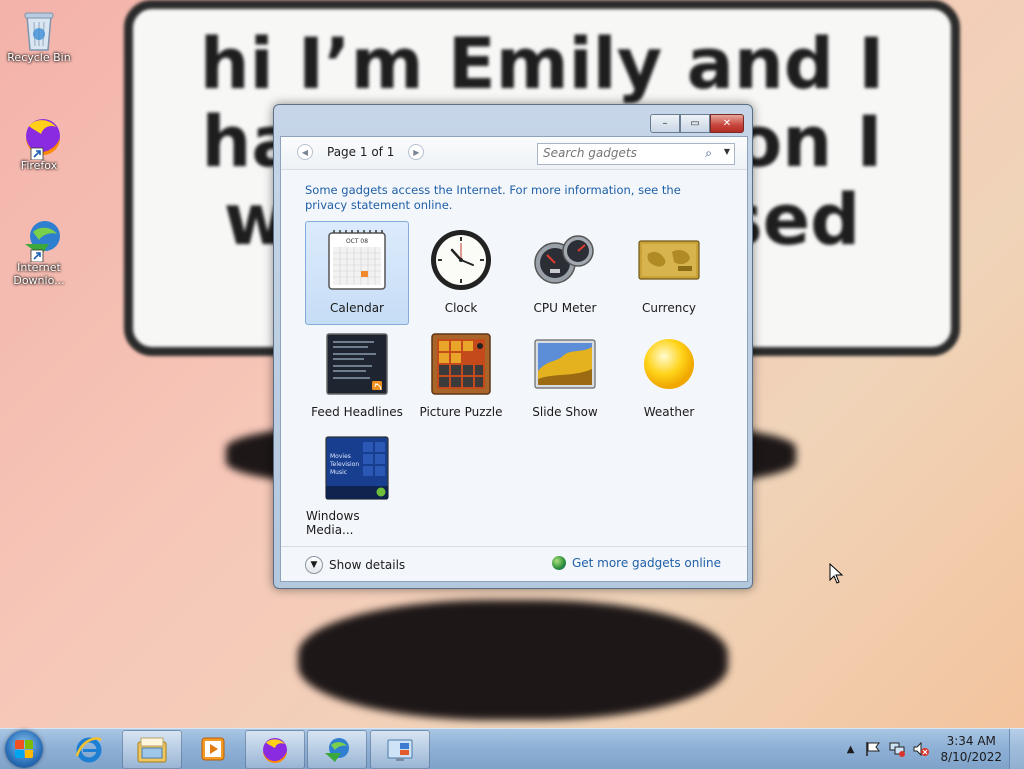 The height and width of the screenshot is (769, 1024). I want to click on gadget-feed-headlines: Feed Headlines, so click(357, 377).